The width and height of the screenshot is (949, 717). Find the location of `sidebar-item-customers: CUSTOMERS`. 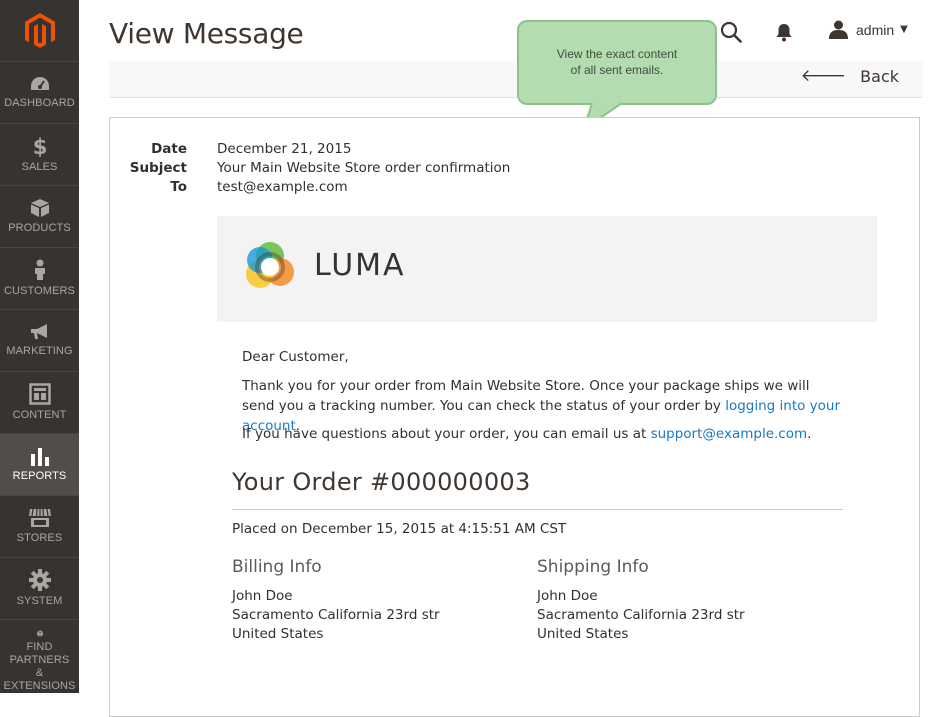

sidebar-item-customers: CUSTOMERS is located at coordinates (39, 279).